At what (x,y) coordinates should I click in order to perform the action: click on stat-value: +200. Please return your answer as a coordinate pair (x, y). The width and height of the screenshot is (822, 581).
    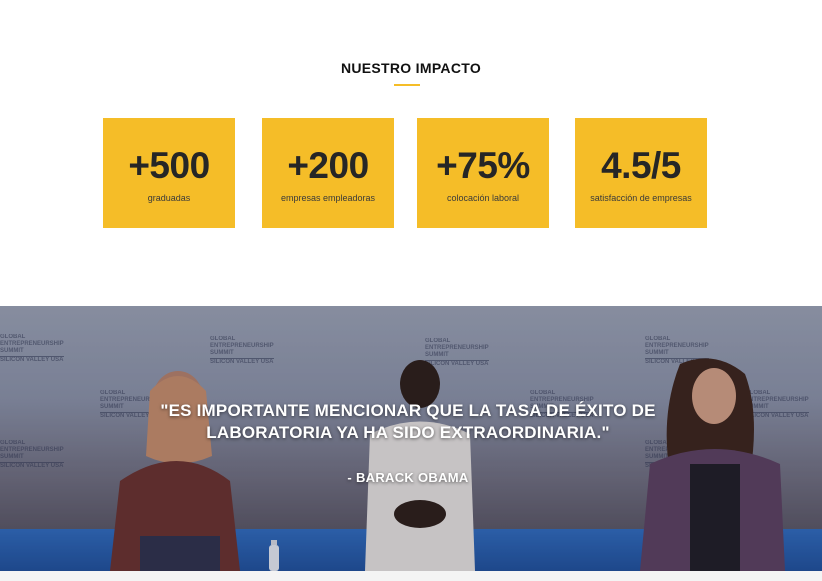
    Looking at the image, I should click on (328, 165).